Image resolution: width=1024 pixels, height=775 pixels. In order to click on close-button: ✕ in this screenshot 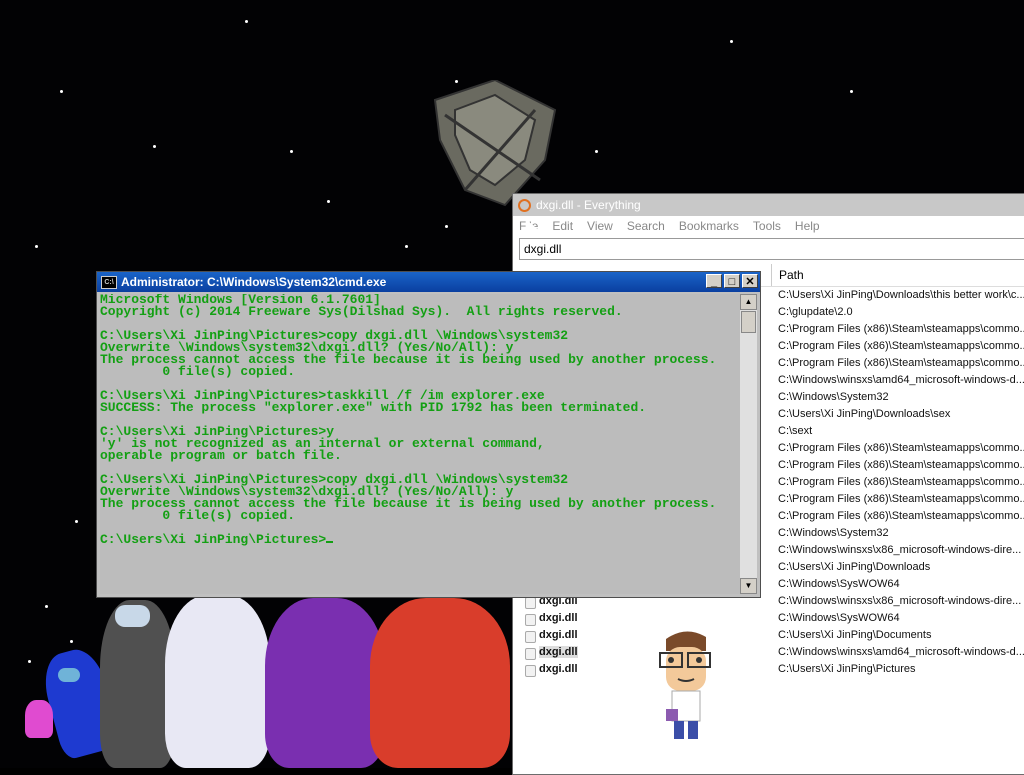, I will do `click(750, 281)`.